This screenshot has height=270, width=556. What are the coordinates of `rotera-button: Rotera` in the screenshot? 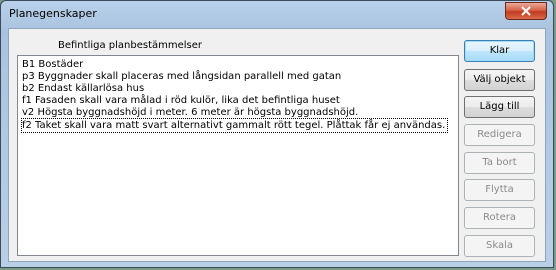 It's located at (499, 218).